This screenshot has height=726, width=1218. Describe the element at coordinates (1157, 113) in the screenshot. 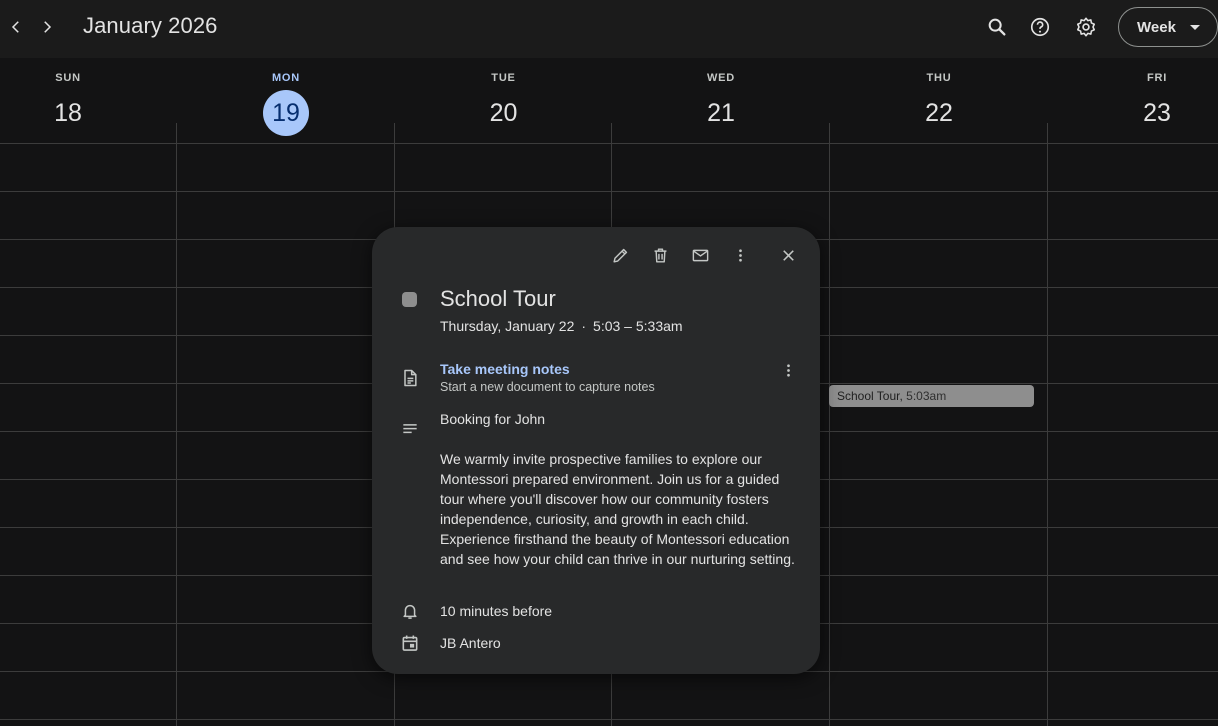

I see `day-number: 23` at that location.